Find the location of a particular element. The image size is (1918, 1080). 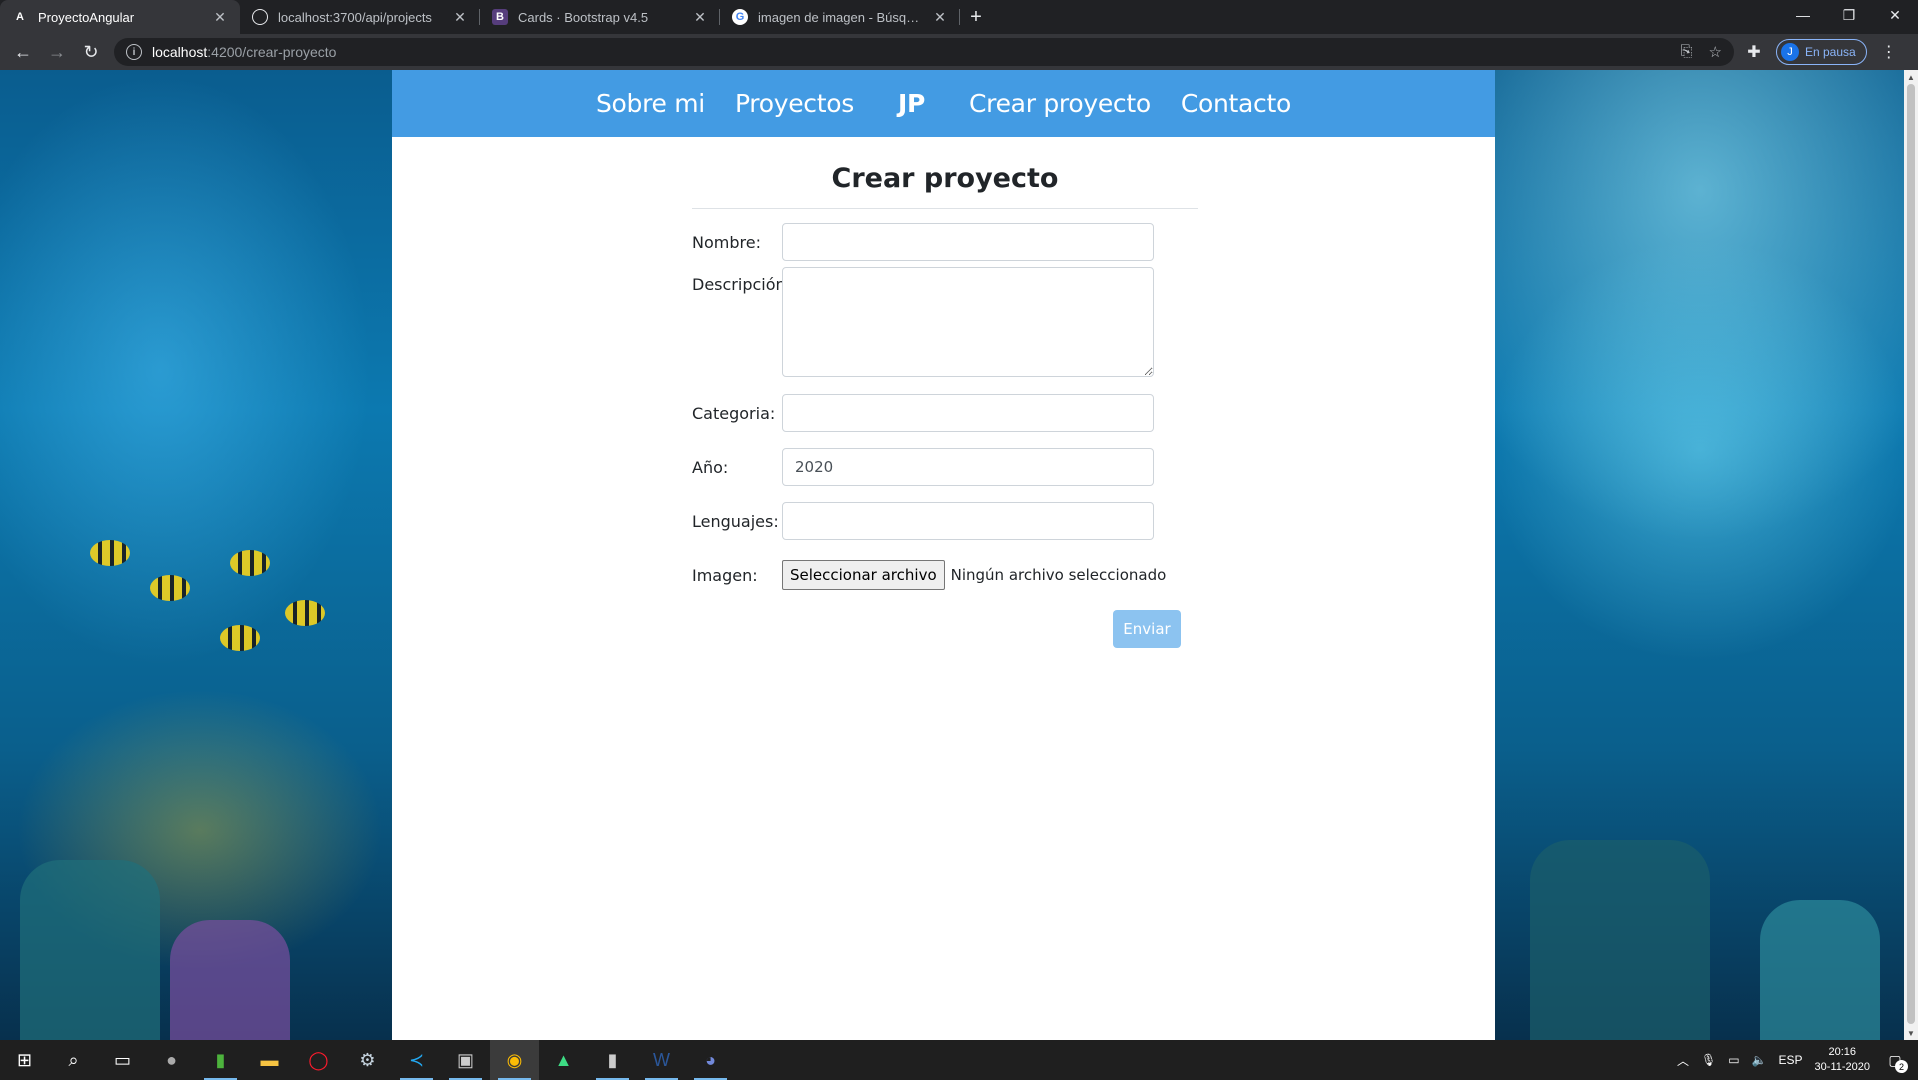

nav-link-sobre-mi: Sobre mi is located at coordinates (650, 103).